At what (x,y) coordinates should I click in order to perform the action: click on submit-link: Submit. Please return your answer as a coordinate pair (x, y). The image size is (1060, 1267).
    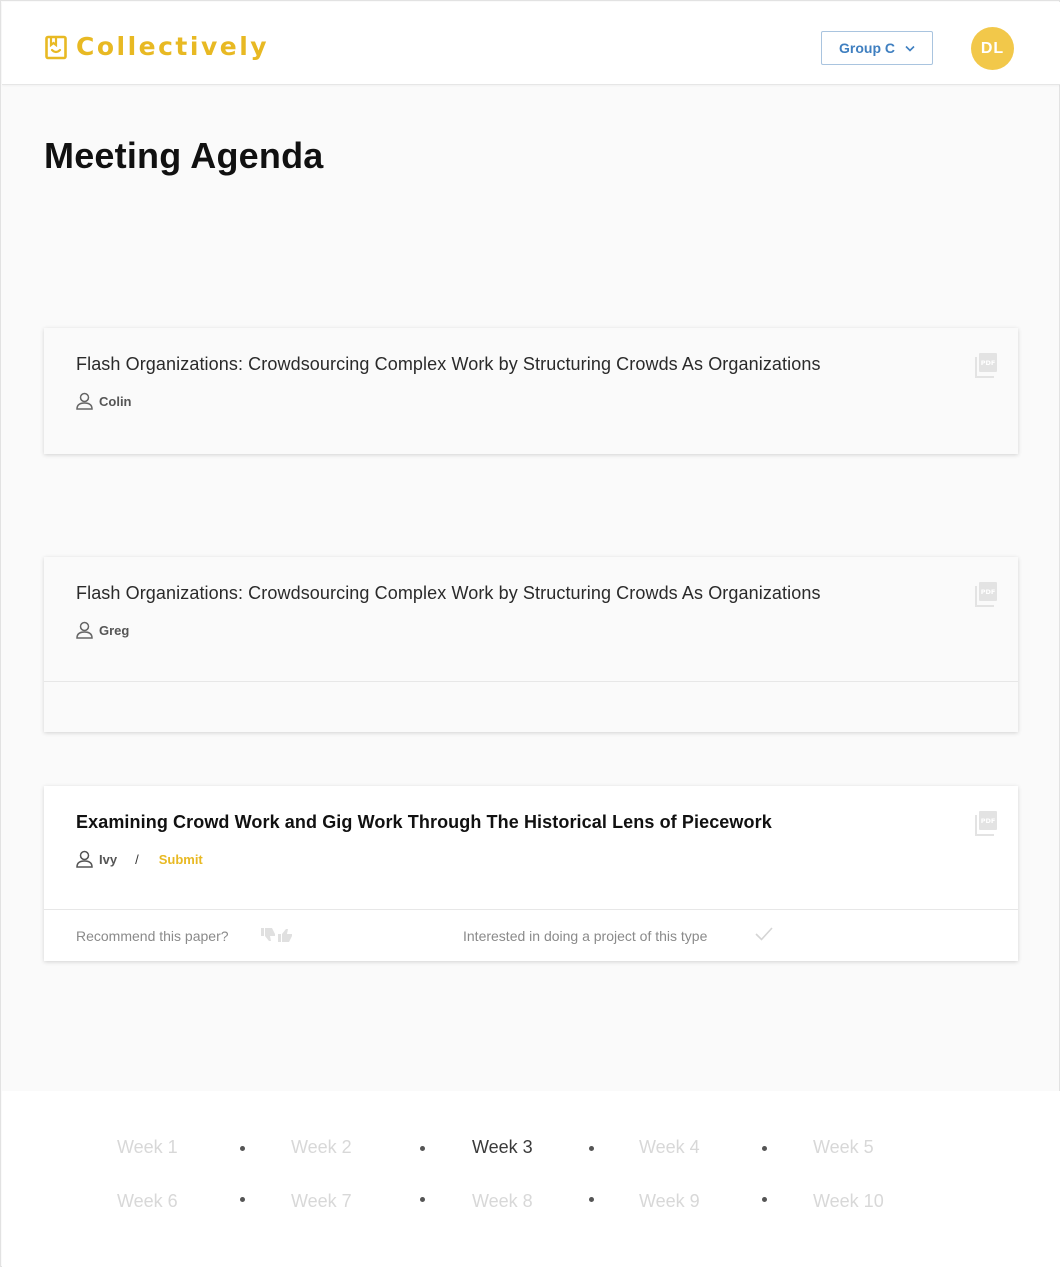
    Looking at the image, I should click on (181, 859).